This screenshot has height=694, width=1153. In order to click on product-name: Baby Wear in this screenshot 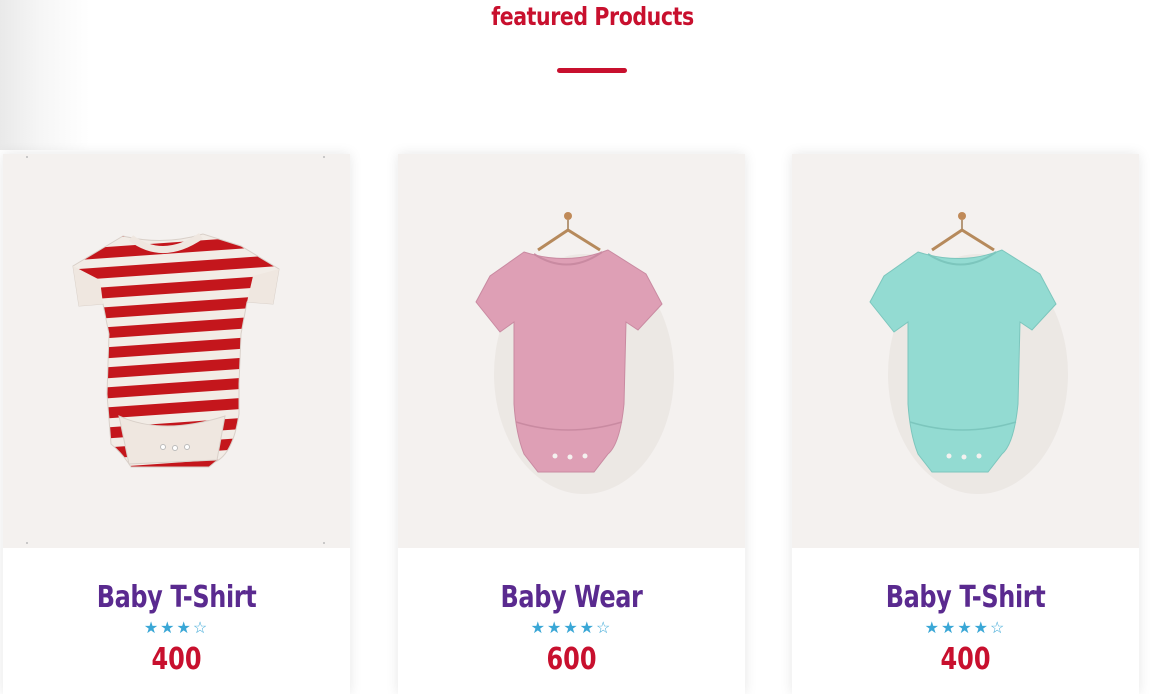, I will do `click(572, 597)`.